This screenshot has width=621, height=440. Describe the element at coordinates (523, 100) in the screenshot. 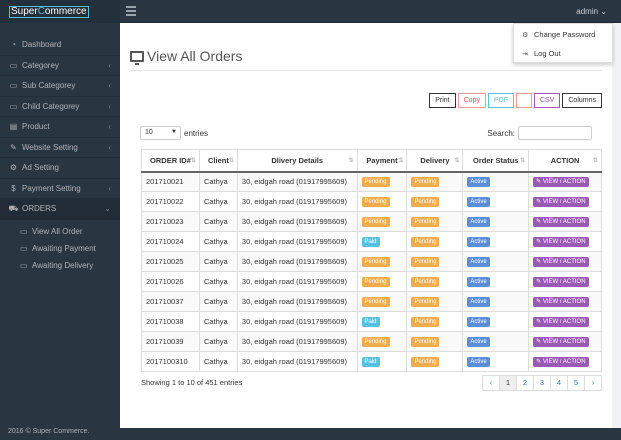

I see `excel-button` at that location.